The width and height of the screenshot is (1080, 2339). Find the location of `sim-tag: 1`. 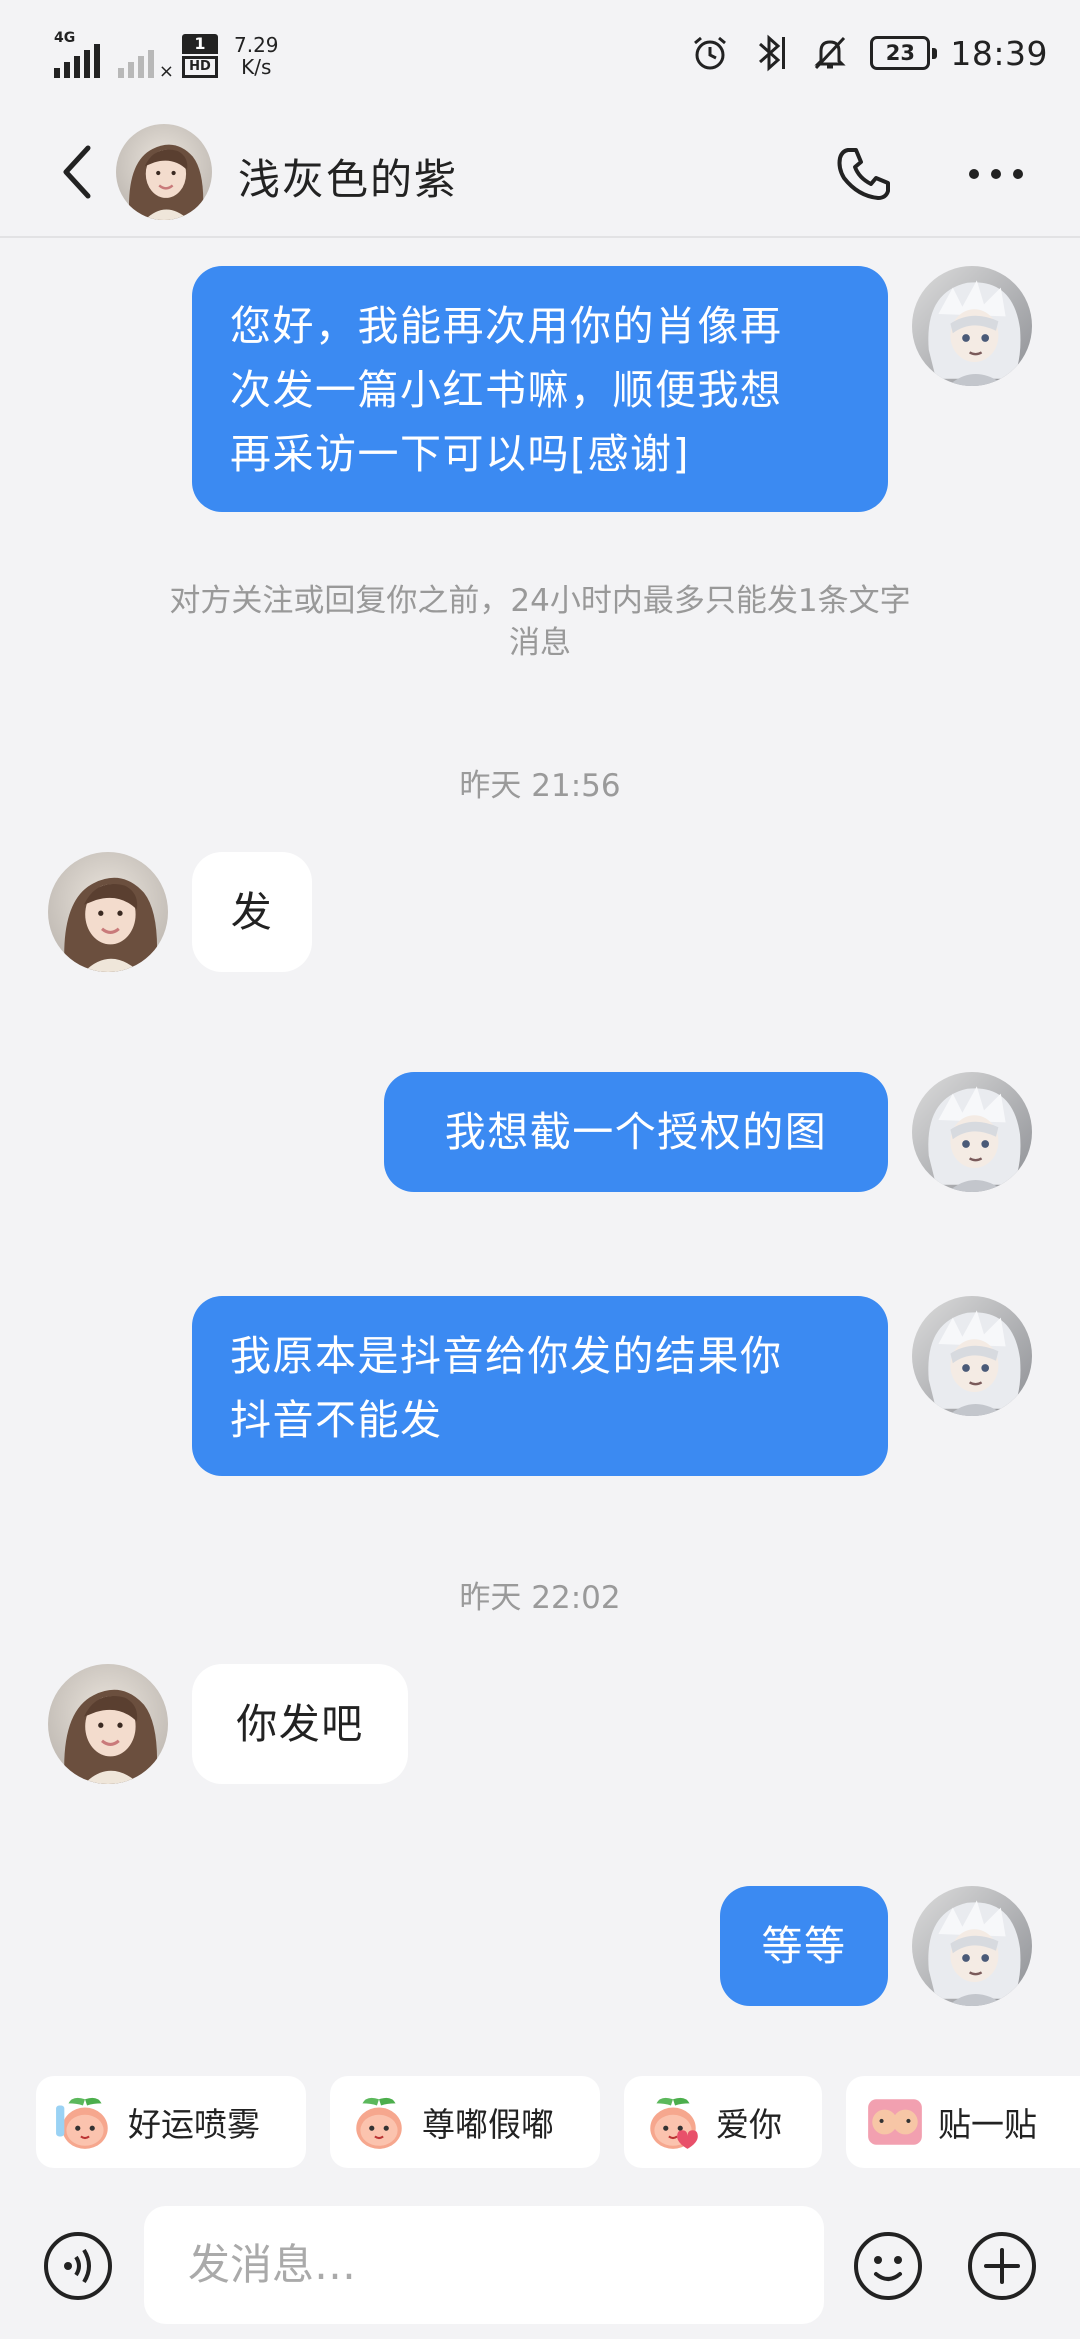

sim-tag: 1 is located at coordinates (200, 44).